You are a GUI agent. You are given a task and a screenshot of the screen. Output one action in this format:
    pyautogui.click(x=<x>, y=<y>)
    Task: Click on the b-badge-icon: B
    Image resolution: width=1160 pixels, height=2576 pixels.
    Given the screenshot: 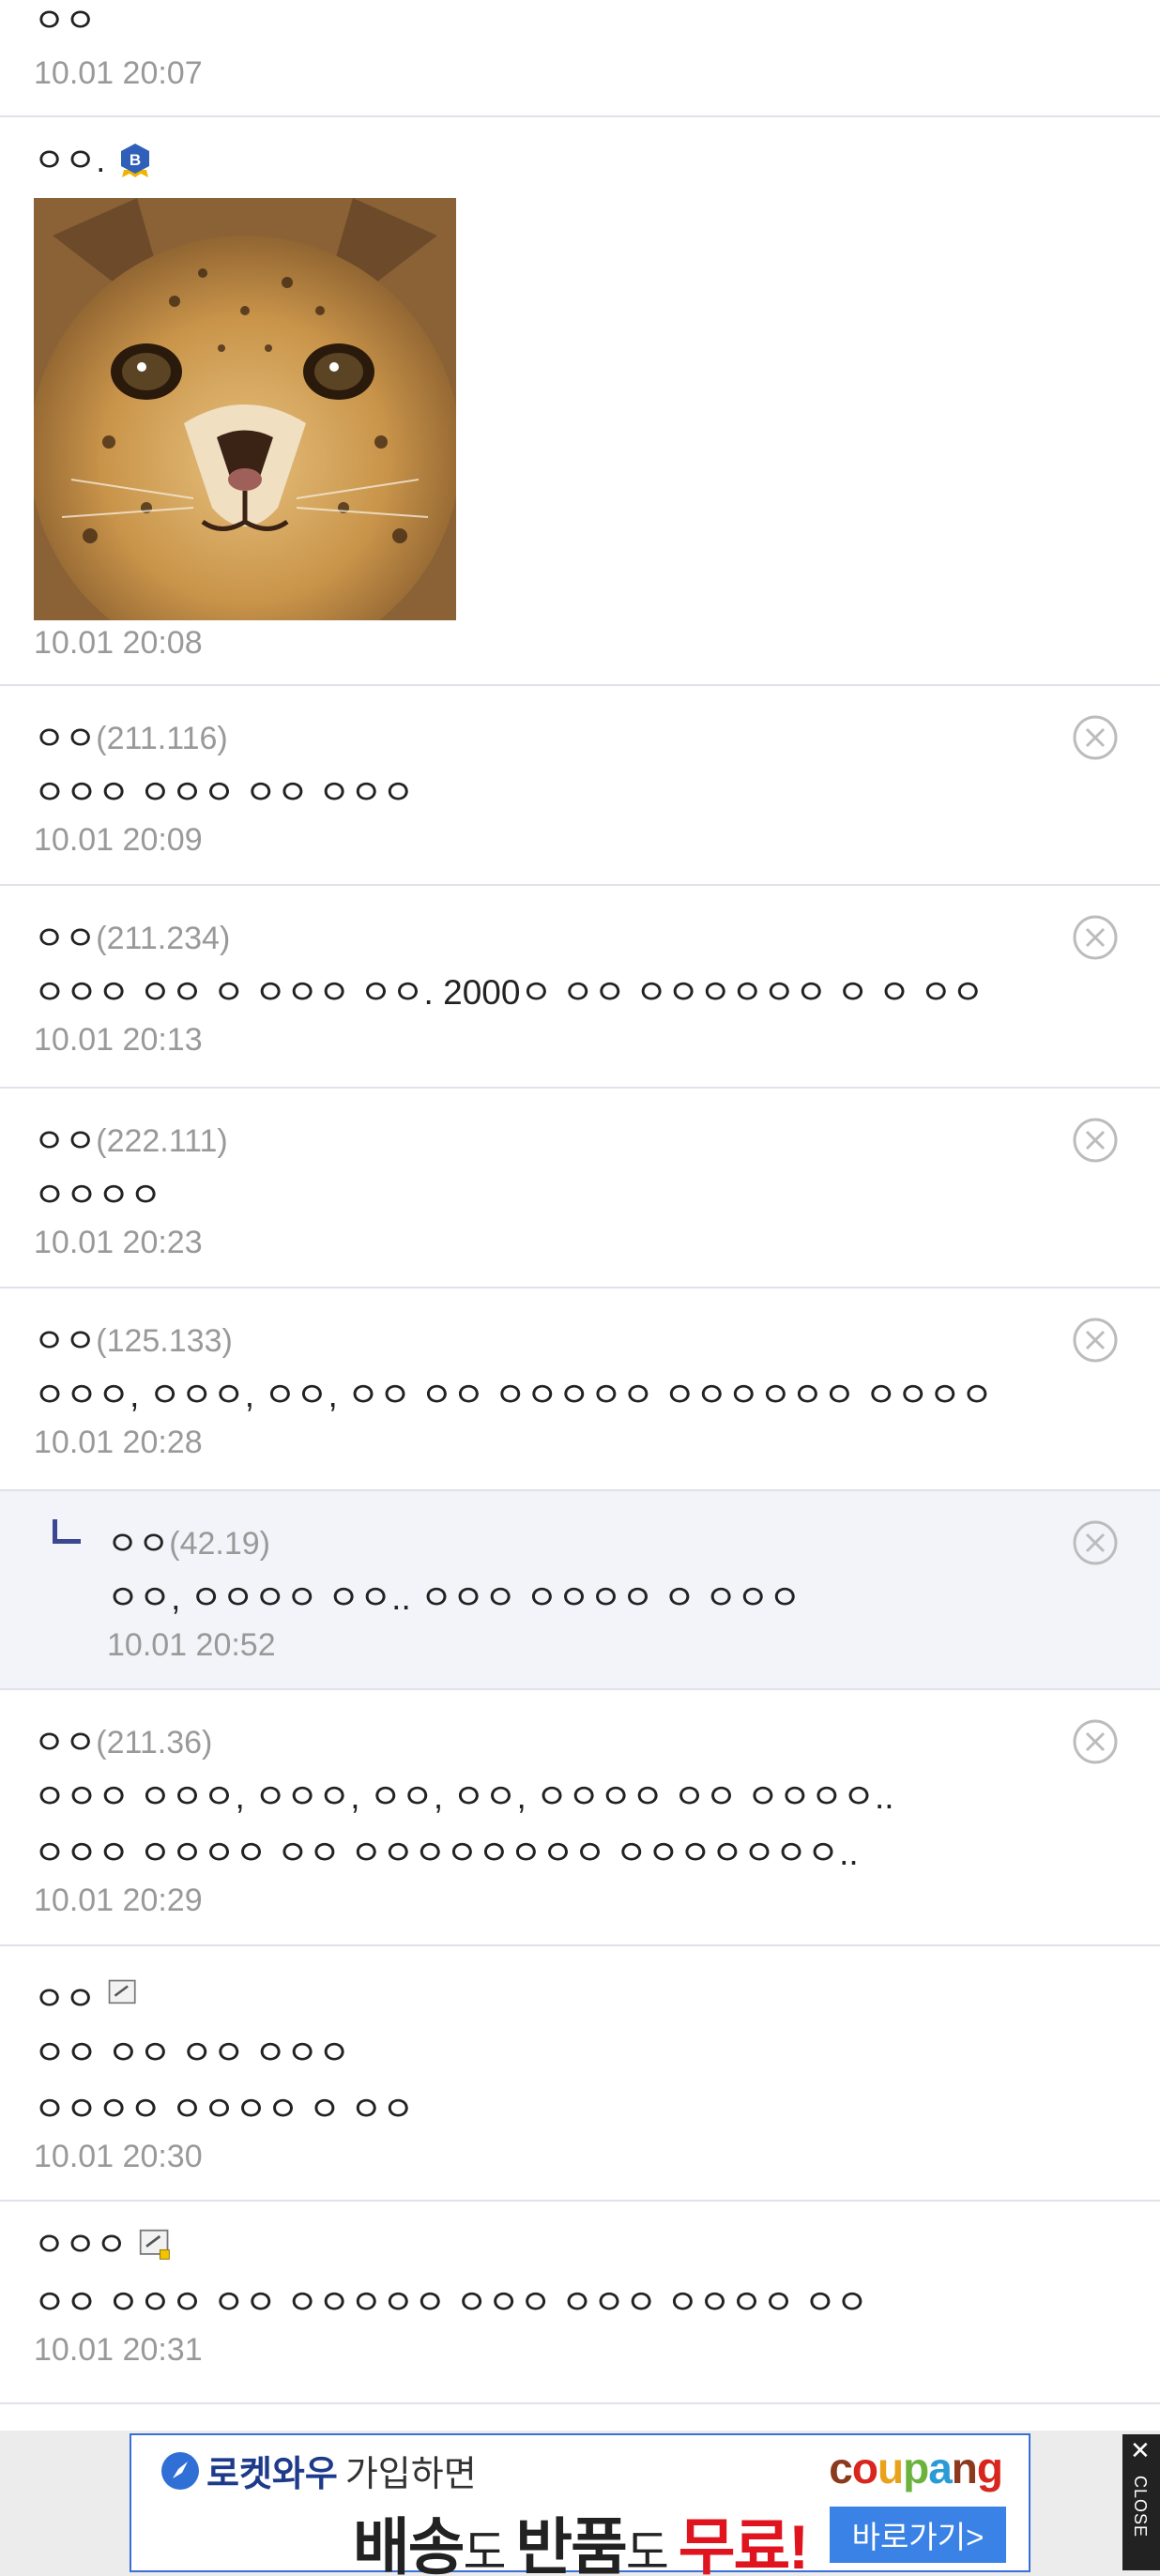 What is the action you would take?
    pyautogui.click(x=135, y=160)
    